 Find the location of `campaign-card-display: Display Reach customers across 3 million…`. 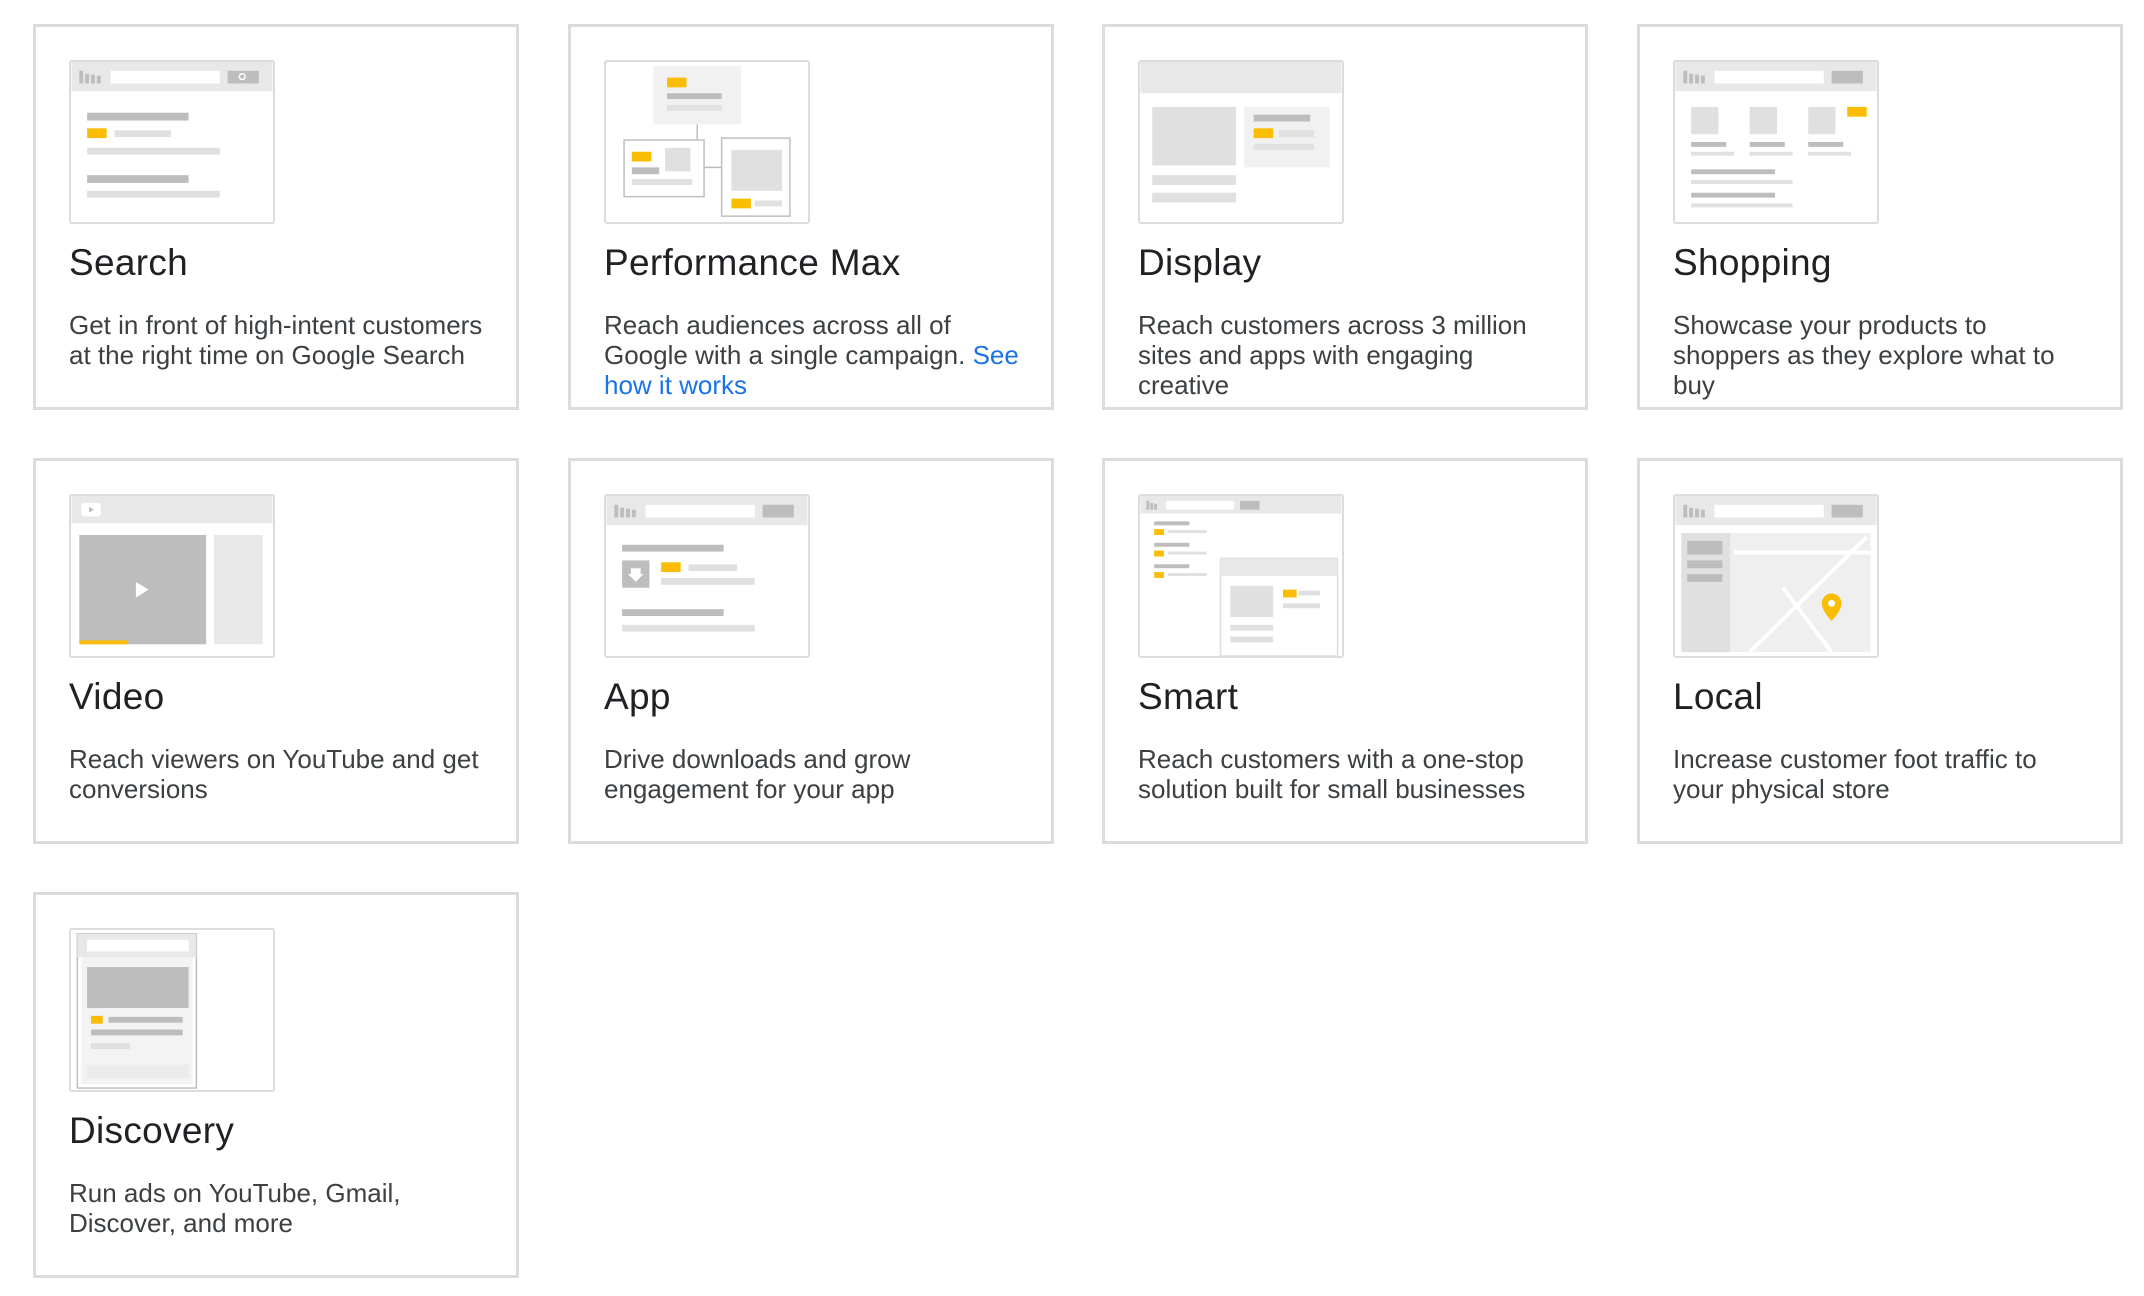

campaign-card-display: Display Reach customers across 3 million… is located at coordinates (1345, 217).